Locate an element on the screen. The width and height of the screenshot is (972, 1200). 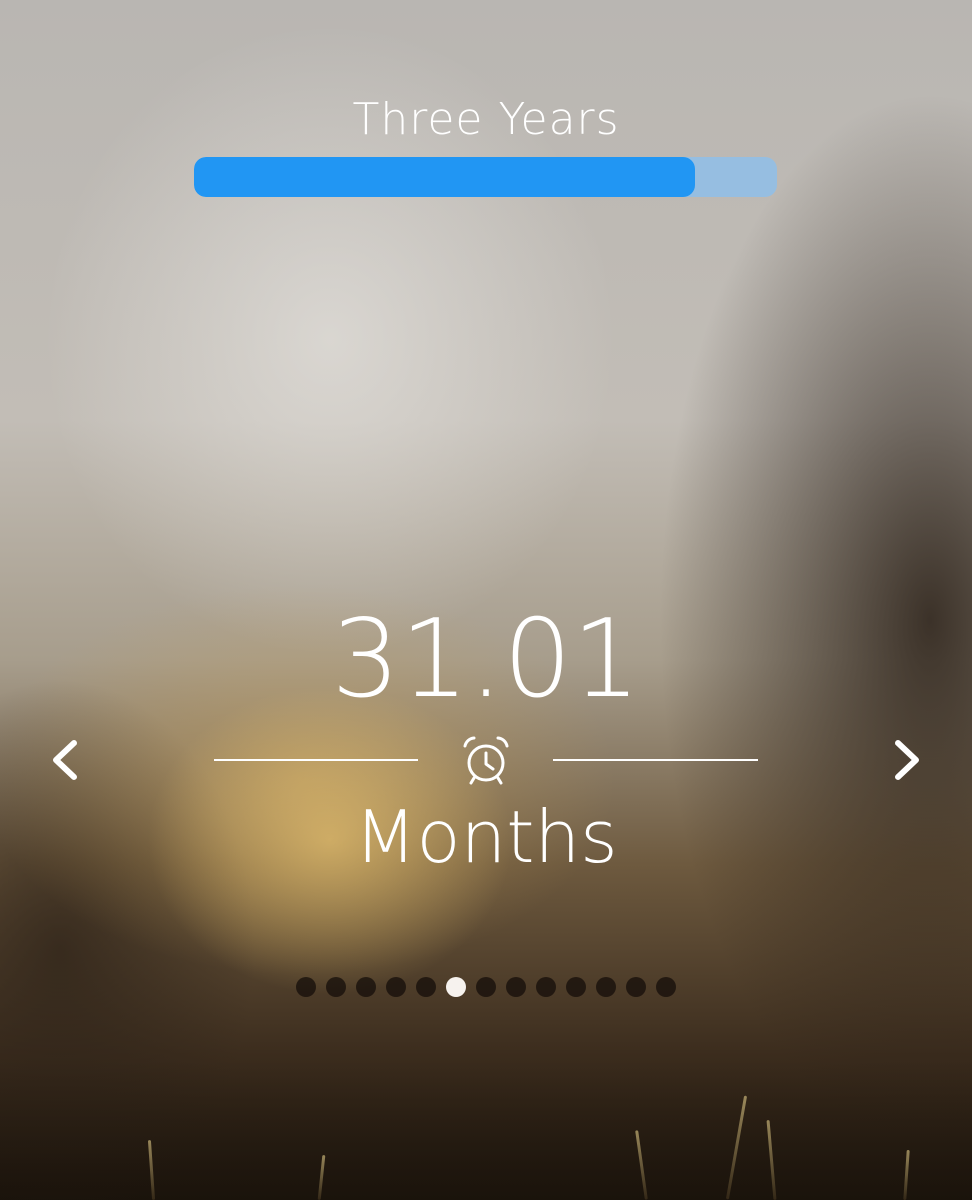
divider-right is located at coordinates (655, 760).